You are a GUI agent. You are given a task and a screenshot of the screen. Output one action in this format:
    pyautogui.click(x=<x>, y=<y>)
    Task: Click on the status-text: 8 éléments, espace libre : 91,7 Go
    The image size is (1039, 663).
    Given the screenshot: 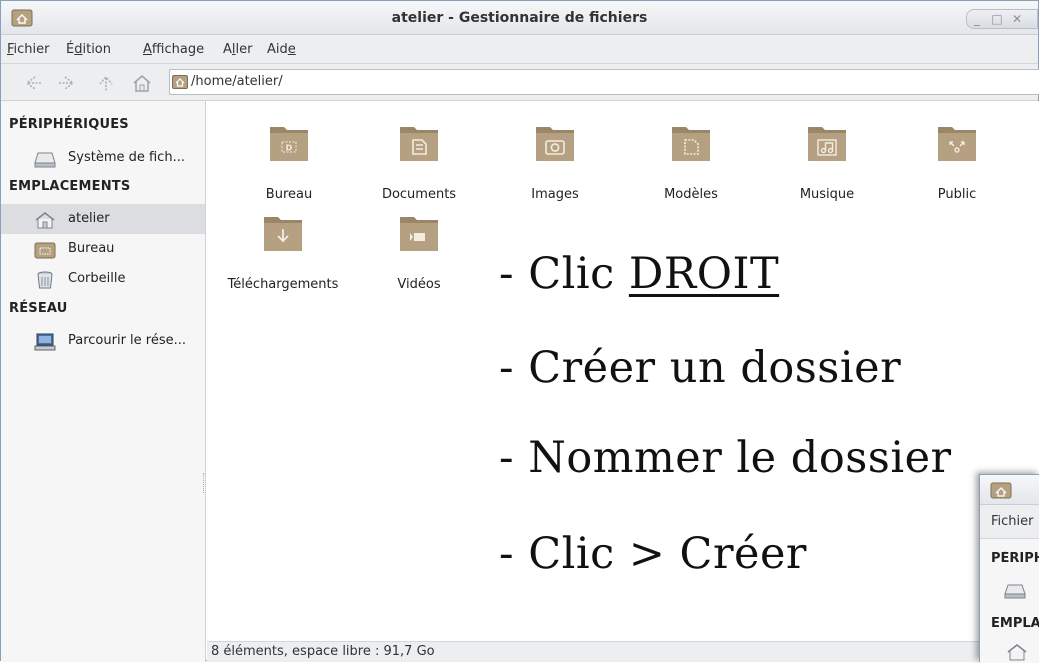 What is the action you would take?
    pyautogui.click(x=323, y=651)
    